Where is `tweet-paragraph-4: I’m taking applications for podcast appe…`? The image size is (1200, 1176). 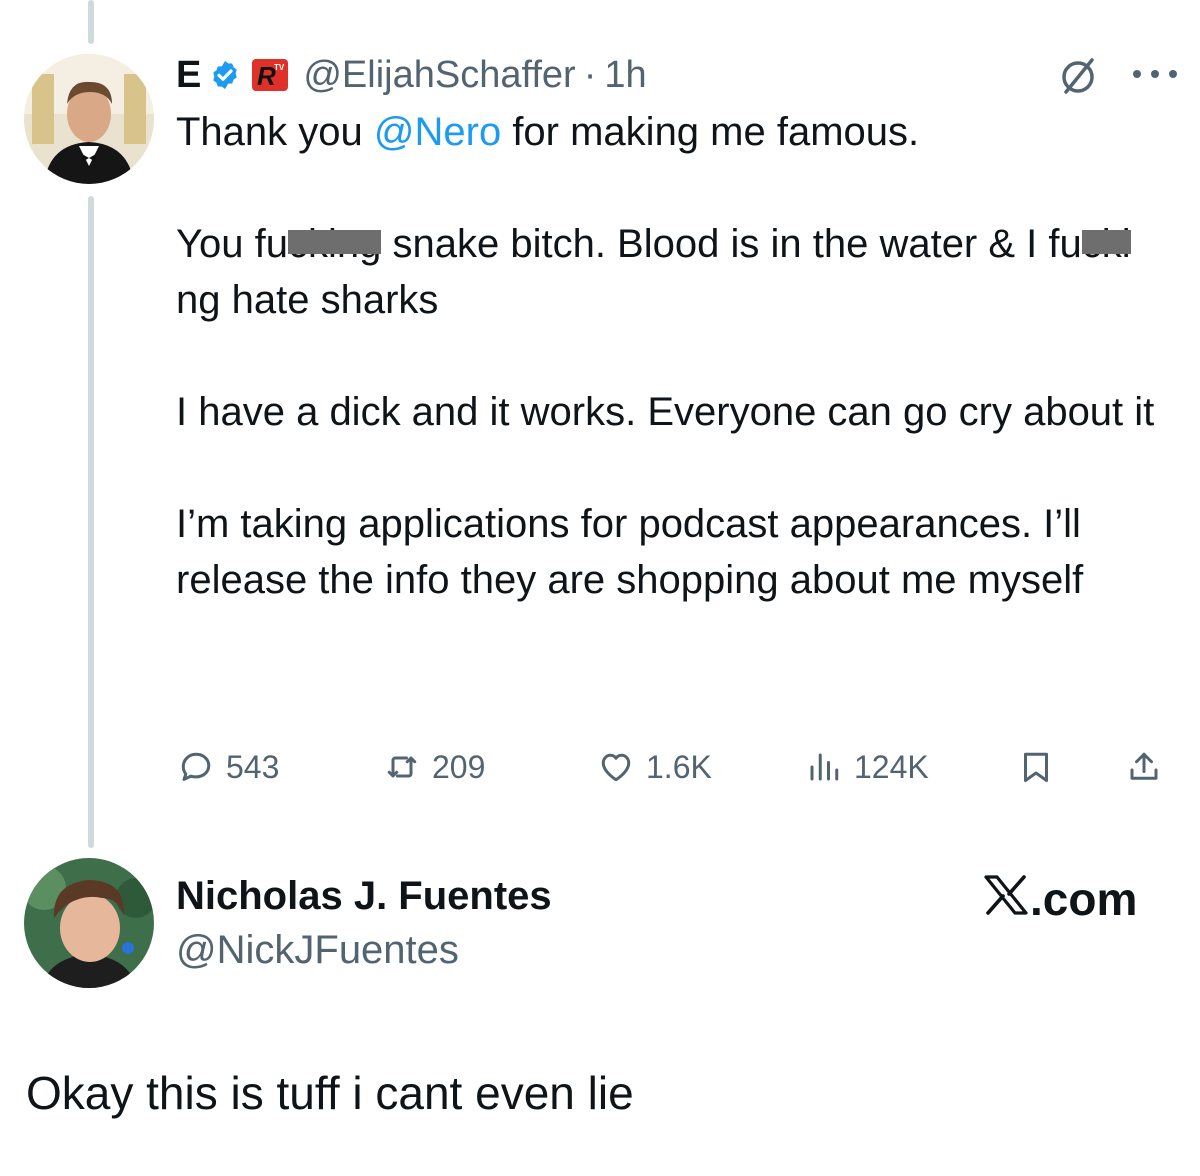 tweet-paragraph-4: I’m taking applications for podcast appe… is located at coordinates (630, 552).